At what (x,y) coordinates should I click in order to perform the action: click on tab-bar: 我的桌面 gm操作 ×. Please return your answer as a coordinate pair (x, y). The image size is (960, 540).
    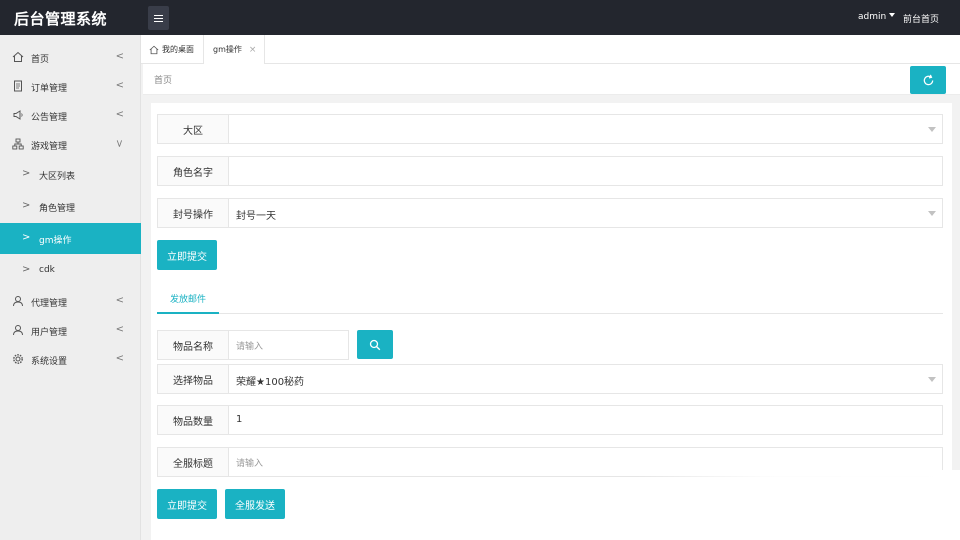
    Looking at the image, I should click on (550, 49).